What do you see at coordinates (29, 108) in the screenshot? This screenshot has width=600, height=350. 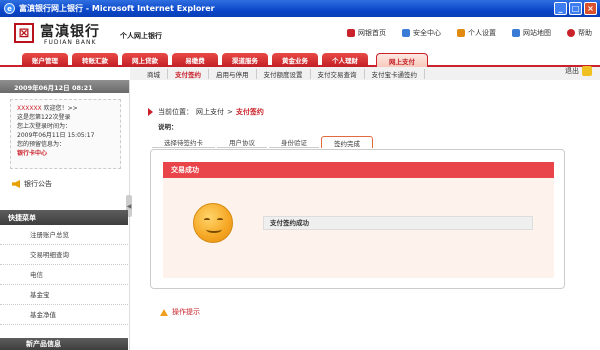 I see `user-name: XXXXXX` at bounding box center [29, 108].